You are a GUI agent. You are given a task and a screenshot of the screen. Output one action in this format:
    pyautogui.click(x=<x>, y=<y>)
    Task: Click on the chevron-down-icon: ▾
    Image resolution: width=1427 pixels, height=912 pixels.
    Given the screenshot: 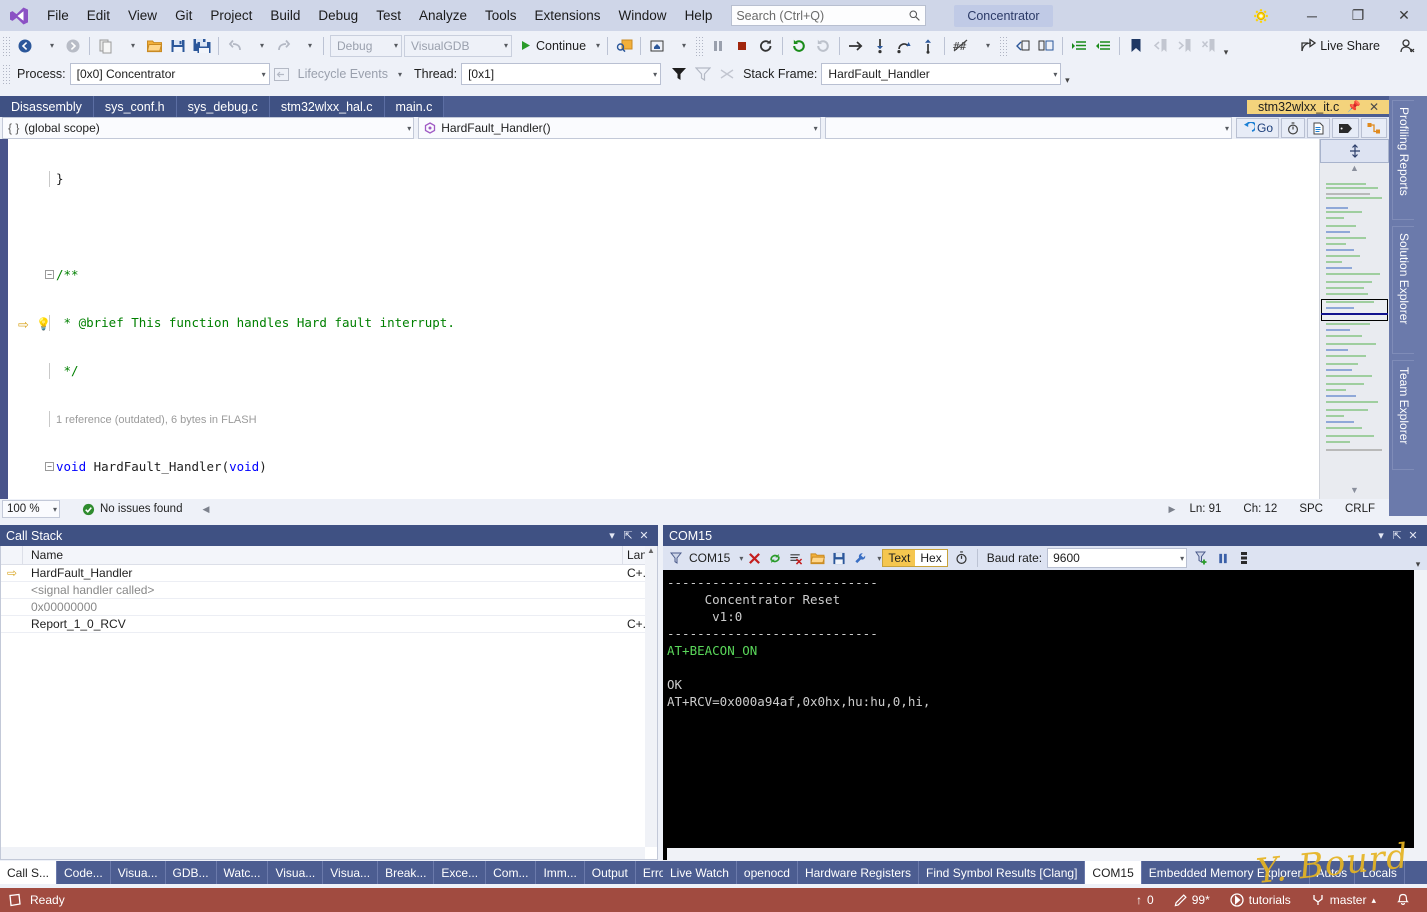 What is the action you would take?
    pyautogui.click(x=595, y=45)
    